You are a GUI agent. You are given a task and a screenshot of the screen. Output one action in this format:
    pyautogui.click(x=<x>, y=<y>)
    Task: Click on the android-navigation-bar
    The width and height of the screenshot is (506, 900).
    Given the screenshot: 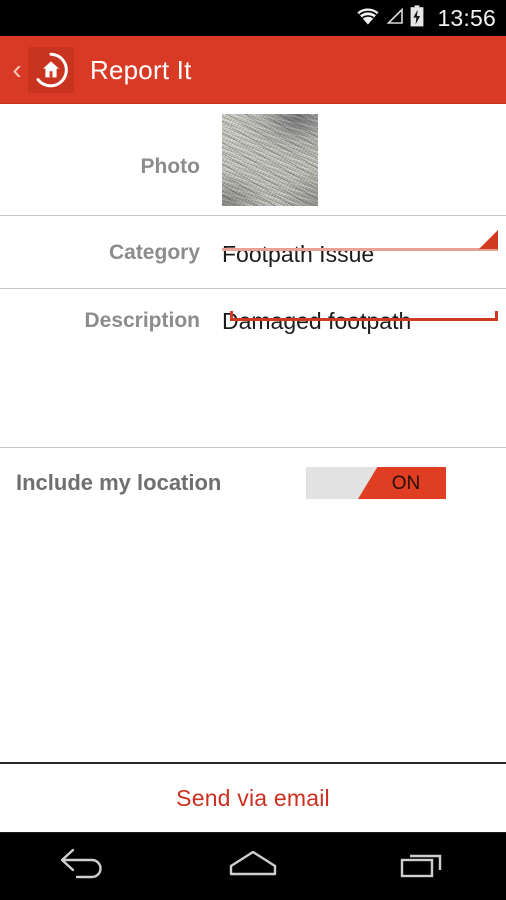 What is the action you would take?
    pyautogui.click(x=253, y=866)
    